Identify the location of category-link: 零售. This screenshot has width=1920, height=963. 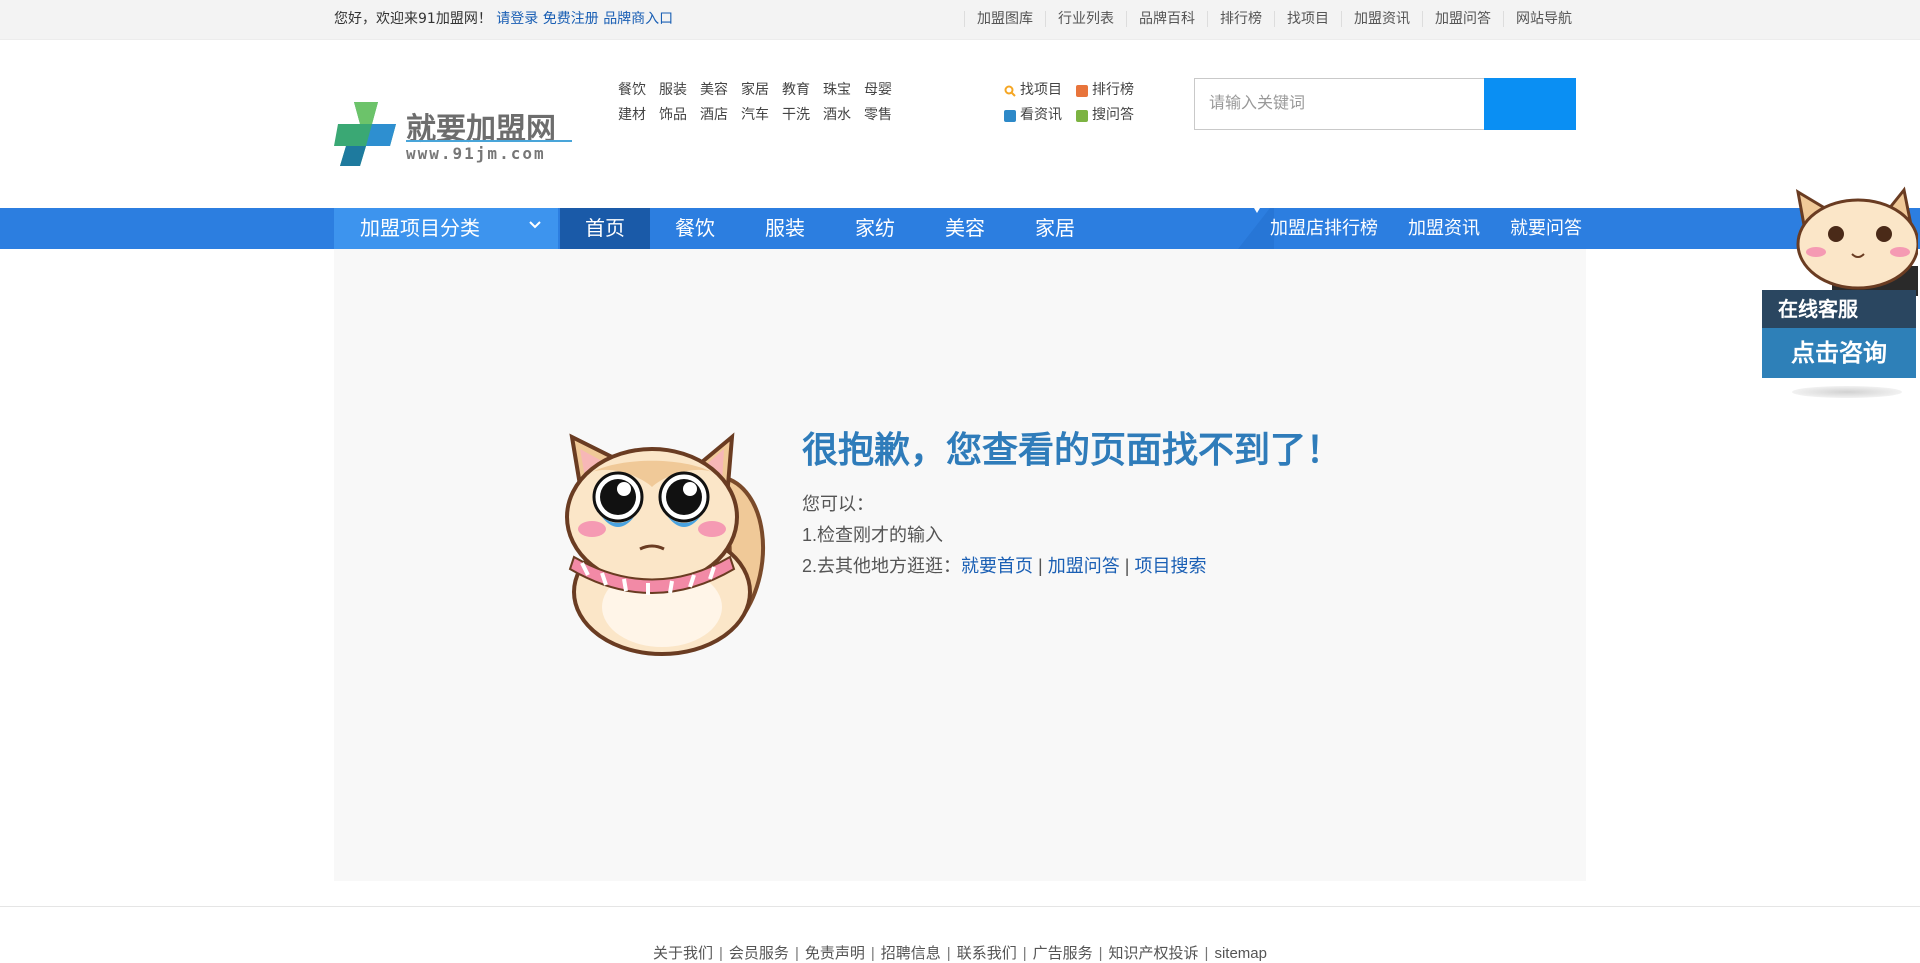
(878, 115).